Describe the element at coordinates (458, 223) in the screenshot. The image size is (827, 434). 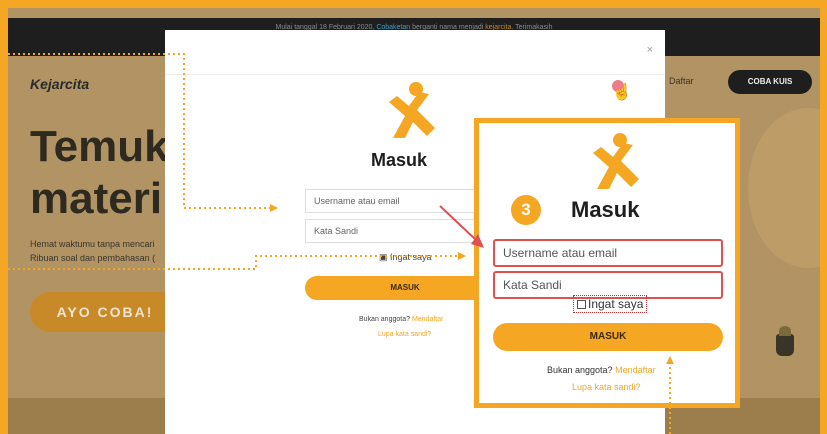
I see `red-pointer-line` at that location.